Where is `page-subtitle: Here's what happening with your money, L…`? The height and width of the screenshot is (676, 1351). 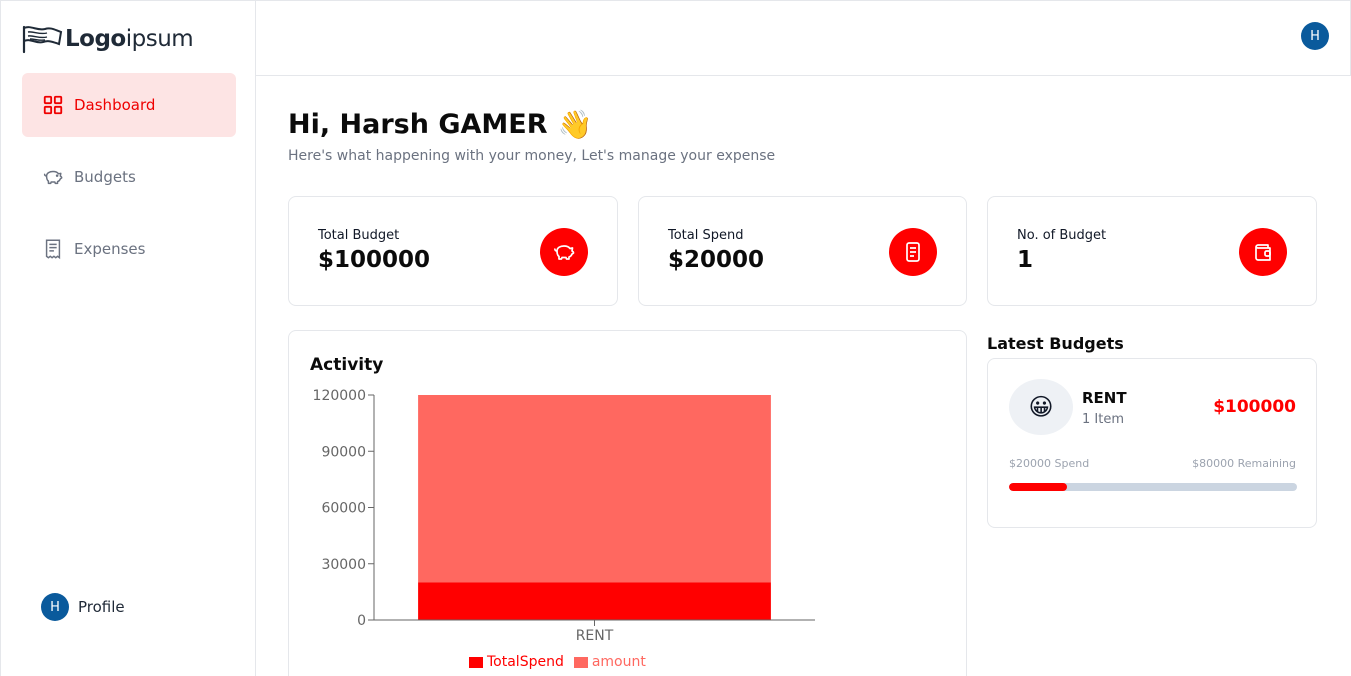 page-subtitle: Here's what happening with your money, L… is located at coordinates (532, 156).